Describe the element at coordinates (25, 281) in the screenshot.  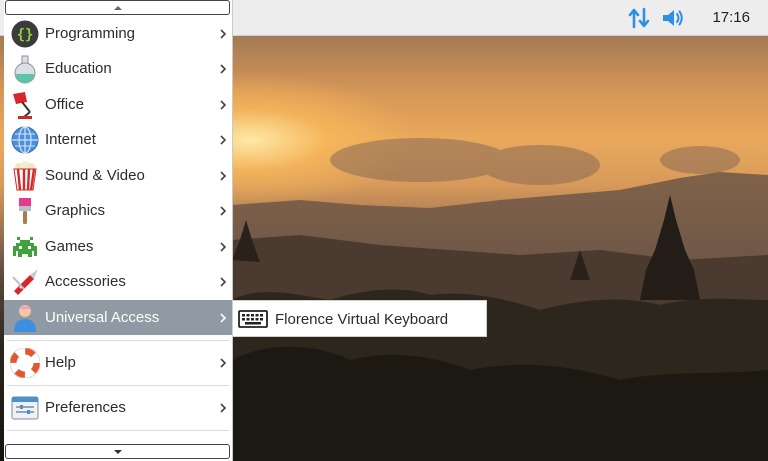
I see `accessories-knife-icon` at that location.